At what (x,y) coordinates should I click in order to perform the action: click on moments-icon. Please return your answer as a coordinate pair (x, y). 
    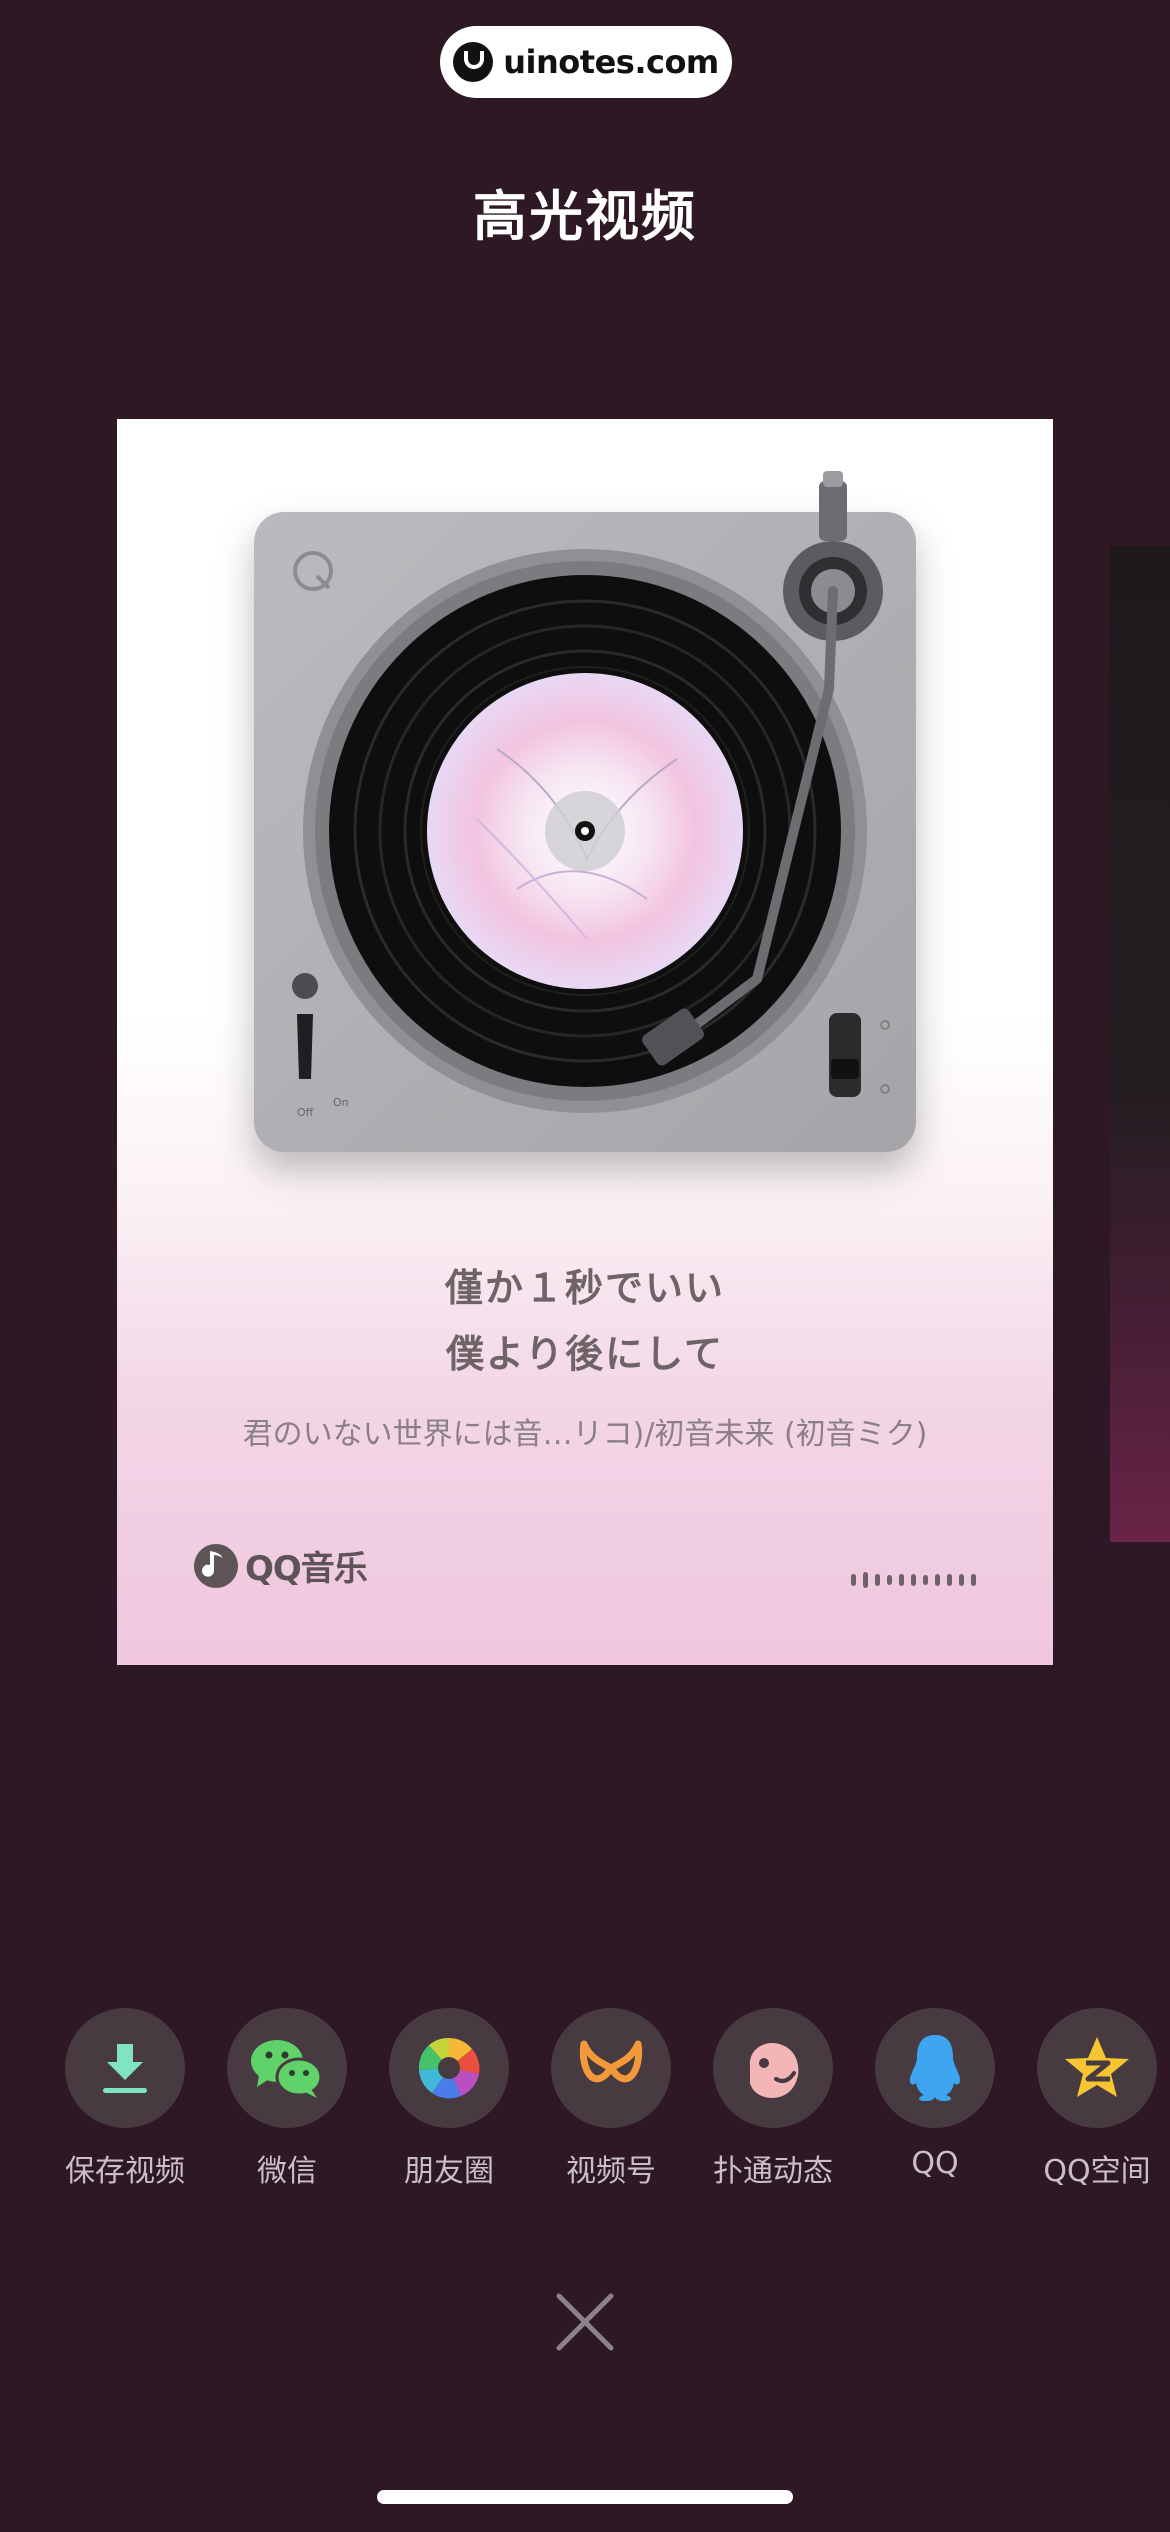
    Looking at the image, I should click on (449, 2068).